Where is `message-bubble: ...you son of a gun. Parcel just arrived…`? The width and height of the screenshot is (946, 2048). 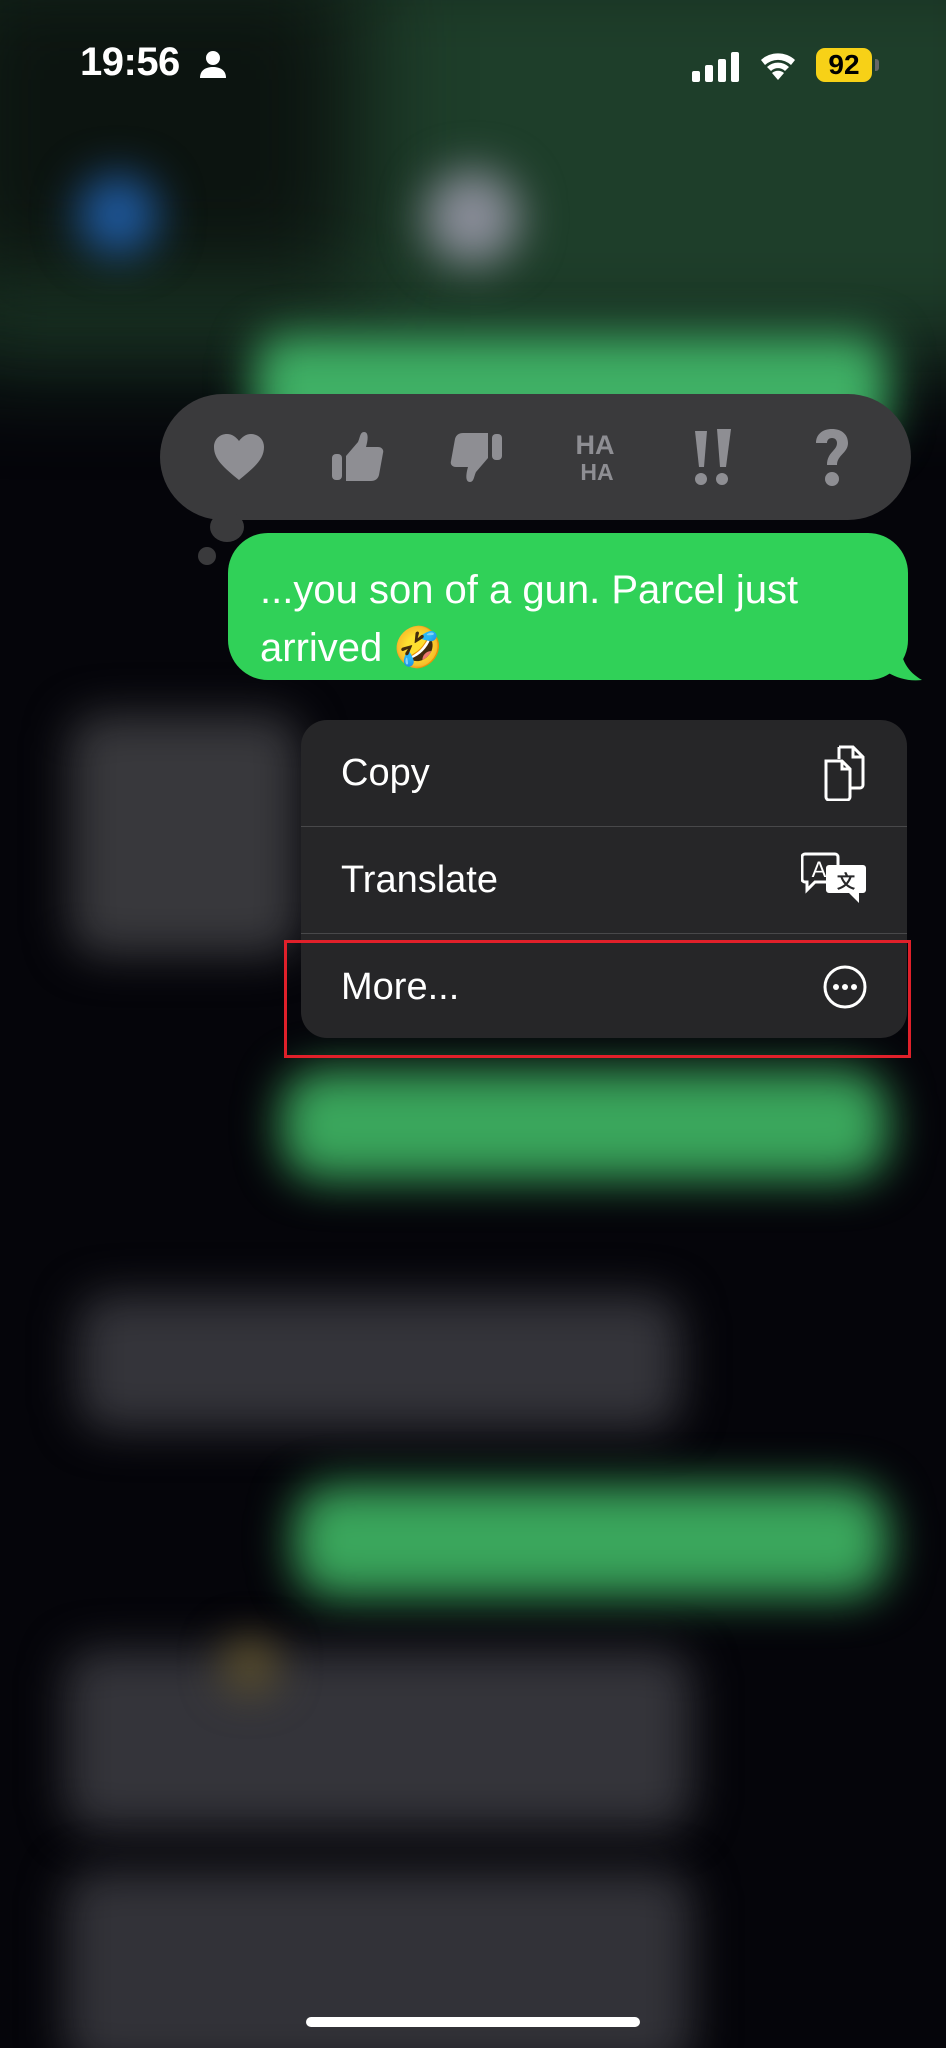
message-bubble: ...you son of a gun. Parcel just arrived… is located at coordinates (568, 606).